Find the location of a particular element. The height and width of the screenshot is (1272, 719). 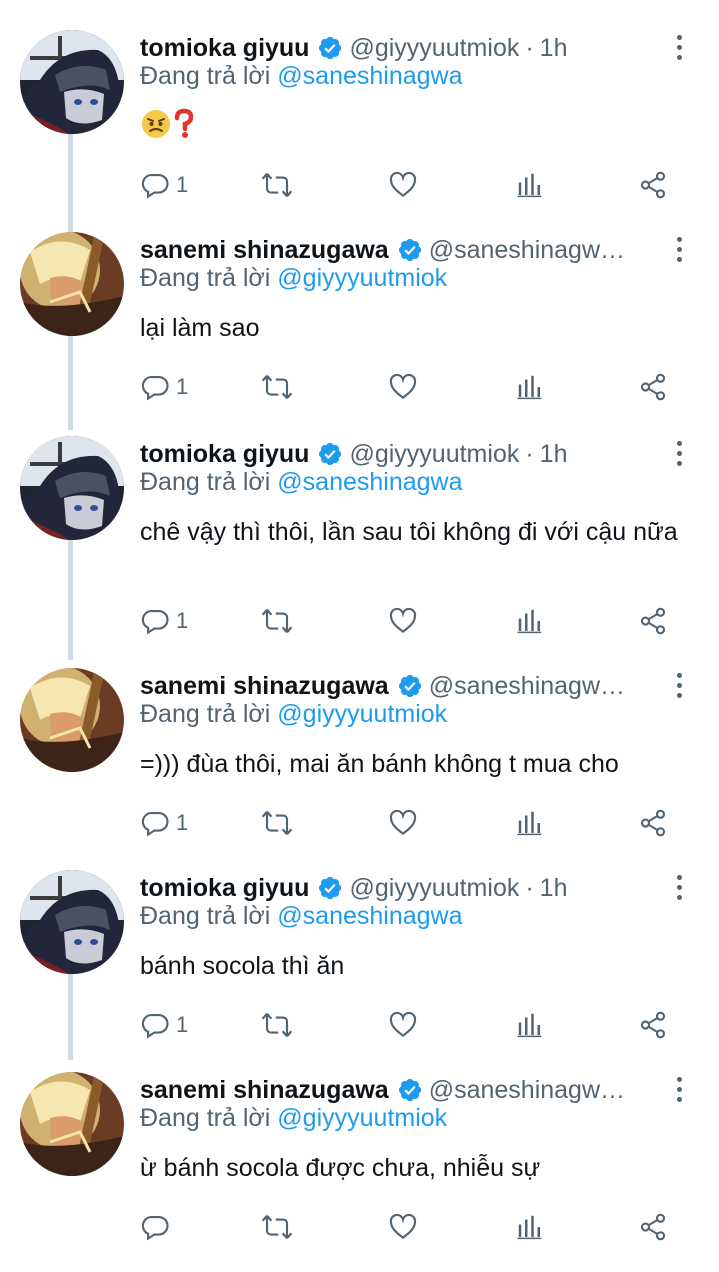

reply-button is located at coordinates (155, 1227).